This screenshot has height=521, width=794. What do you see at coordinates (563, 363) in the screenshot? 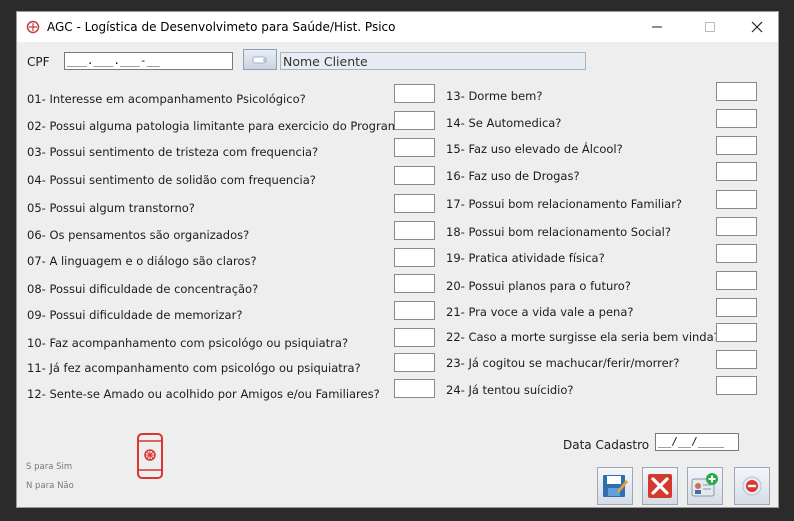
I see `question-label: 23- Já cogitou se machucar/ferir/morrer?` at bounding box center [563, 363].